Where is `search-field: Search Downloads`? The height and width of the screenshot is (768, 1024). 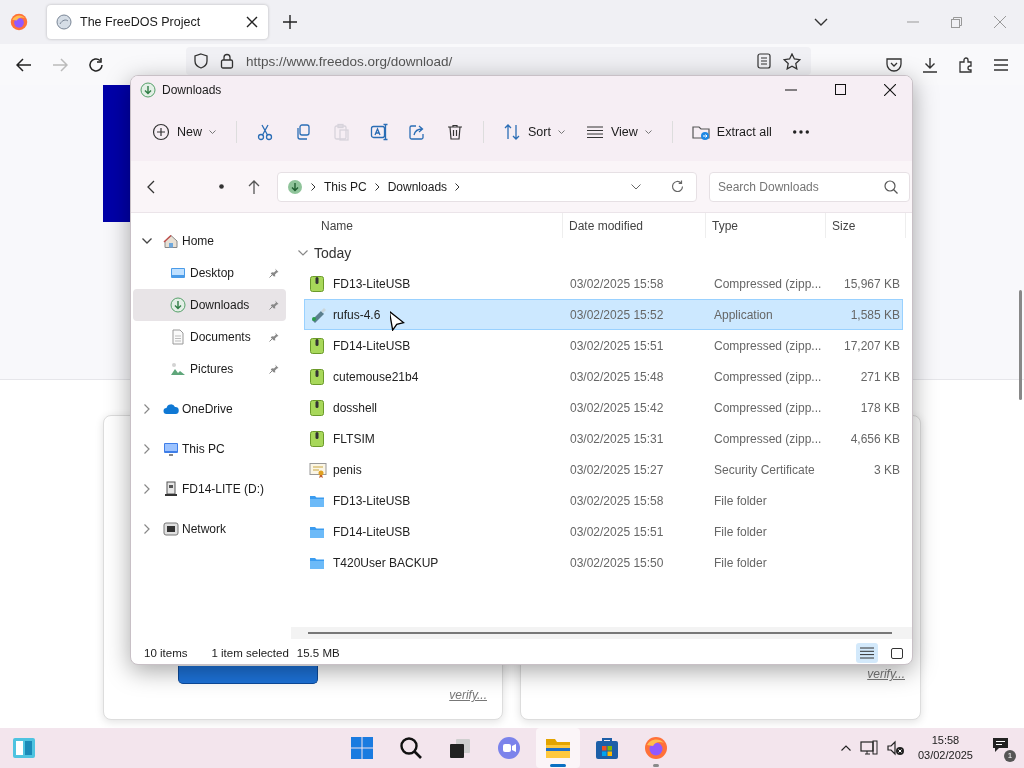 search-field: Search Downloads is located at coordinates (809, 186).